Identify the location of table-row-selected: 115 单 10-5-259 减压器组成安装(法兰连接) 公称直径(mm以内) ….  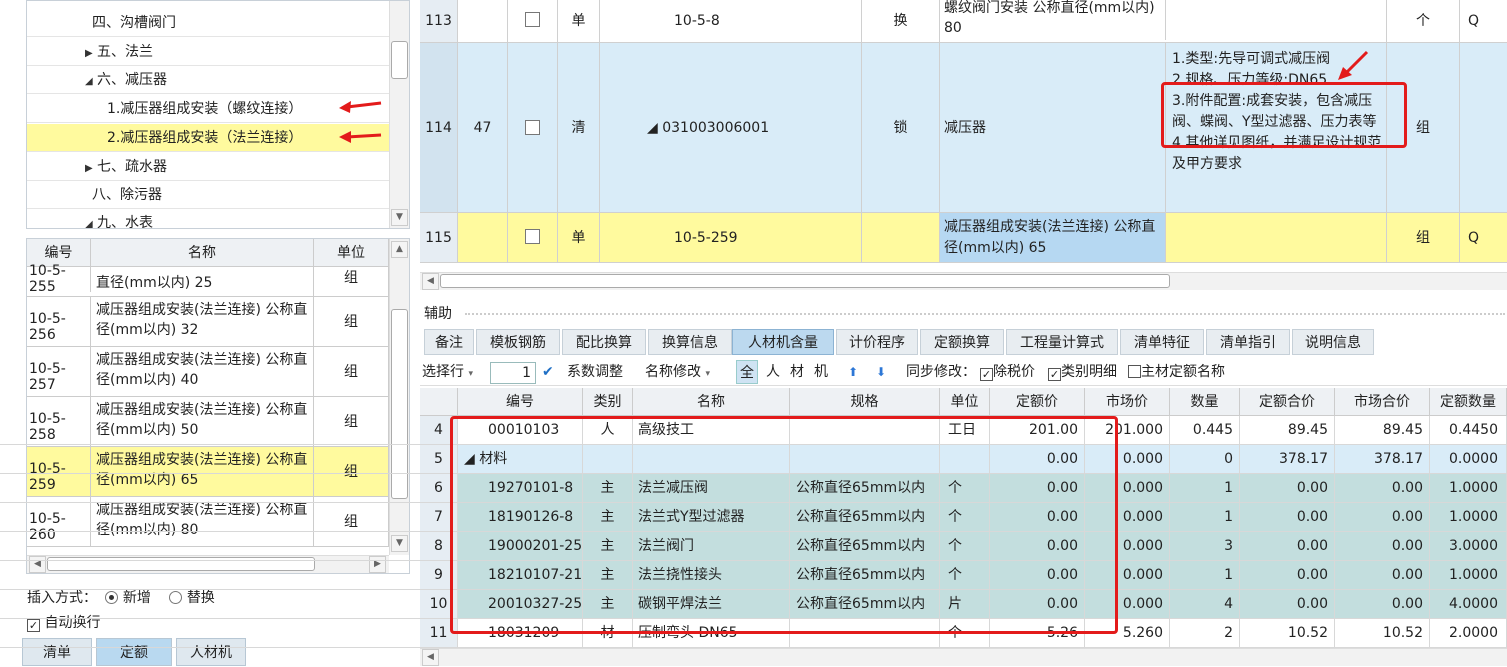
(963, 238).